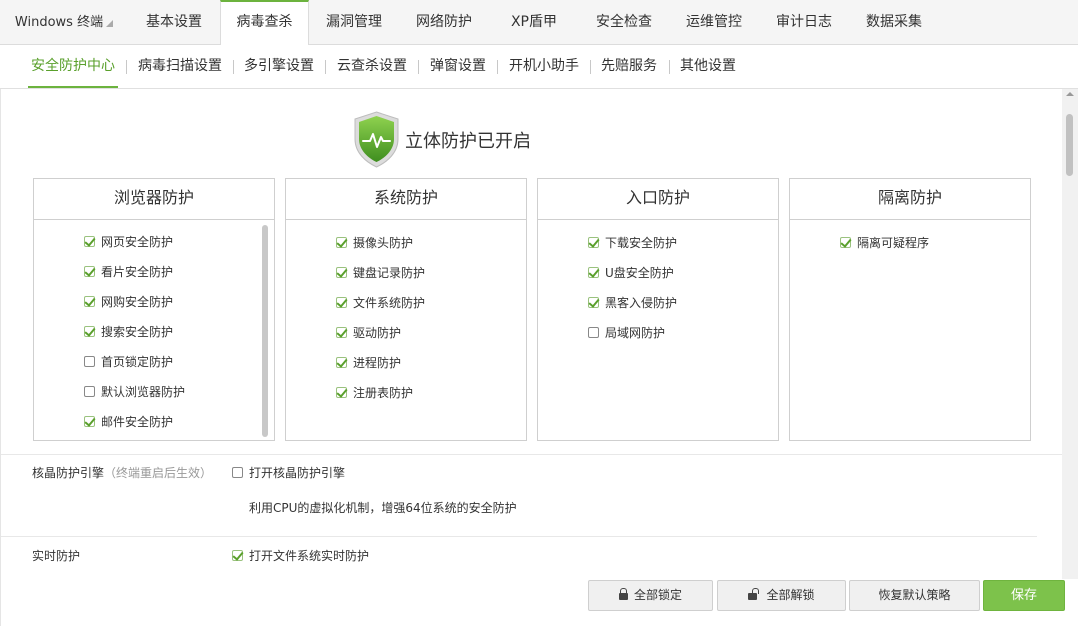  I want to click on option-label: 邮件安全防护, so click(137, 422).